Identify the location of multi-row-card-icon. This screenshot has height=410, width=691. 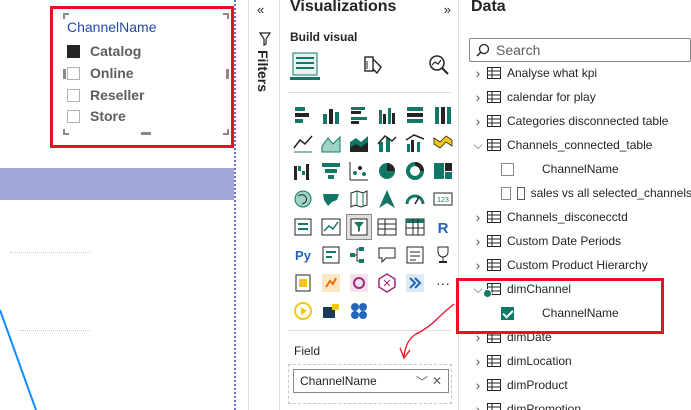
(303, 227).